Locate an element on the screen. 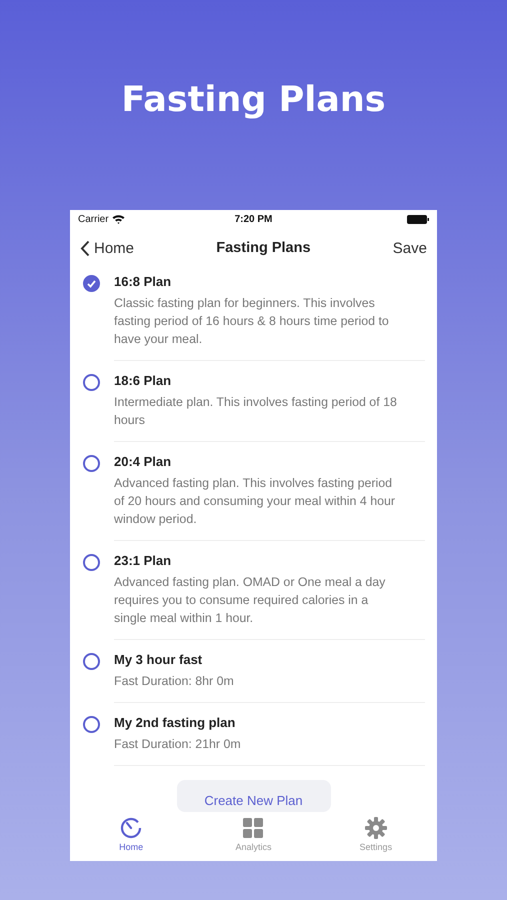 The width and height of the screenshot is (507, 900). plan-name: 16:8 Plan is located at coordinates (143, 281).